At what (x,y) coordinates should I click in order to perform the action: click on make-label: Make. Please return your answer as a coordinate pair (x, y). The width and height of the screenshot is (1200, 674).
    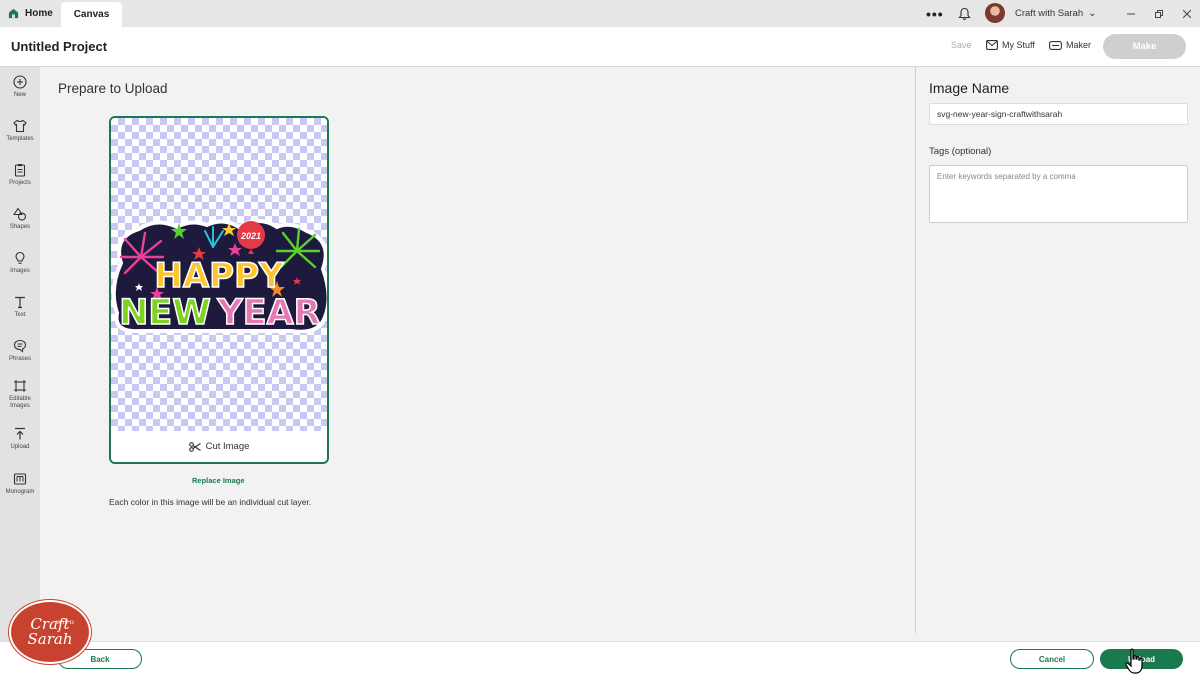
    Looking at the image, I should click on (1144, 46).